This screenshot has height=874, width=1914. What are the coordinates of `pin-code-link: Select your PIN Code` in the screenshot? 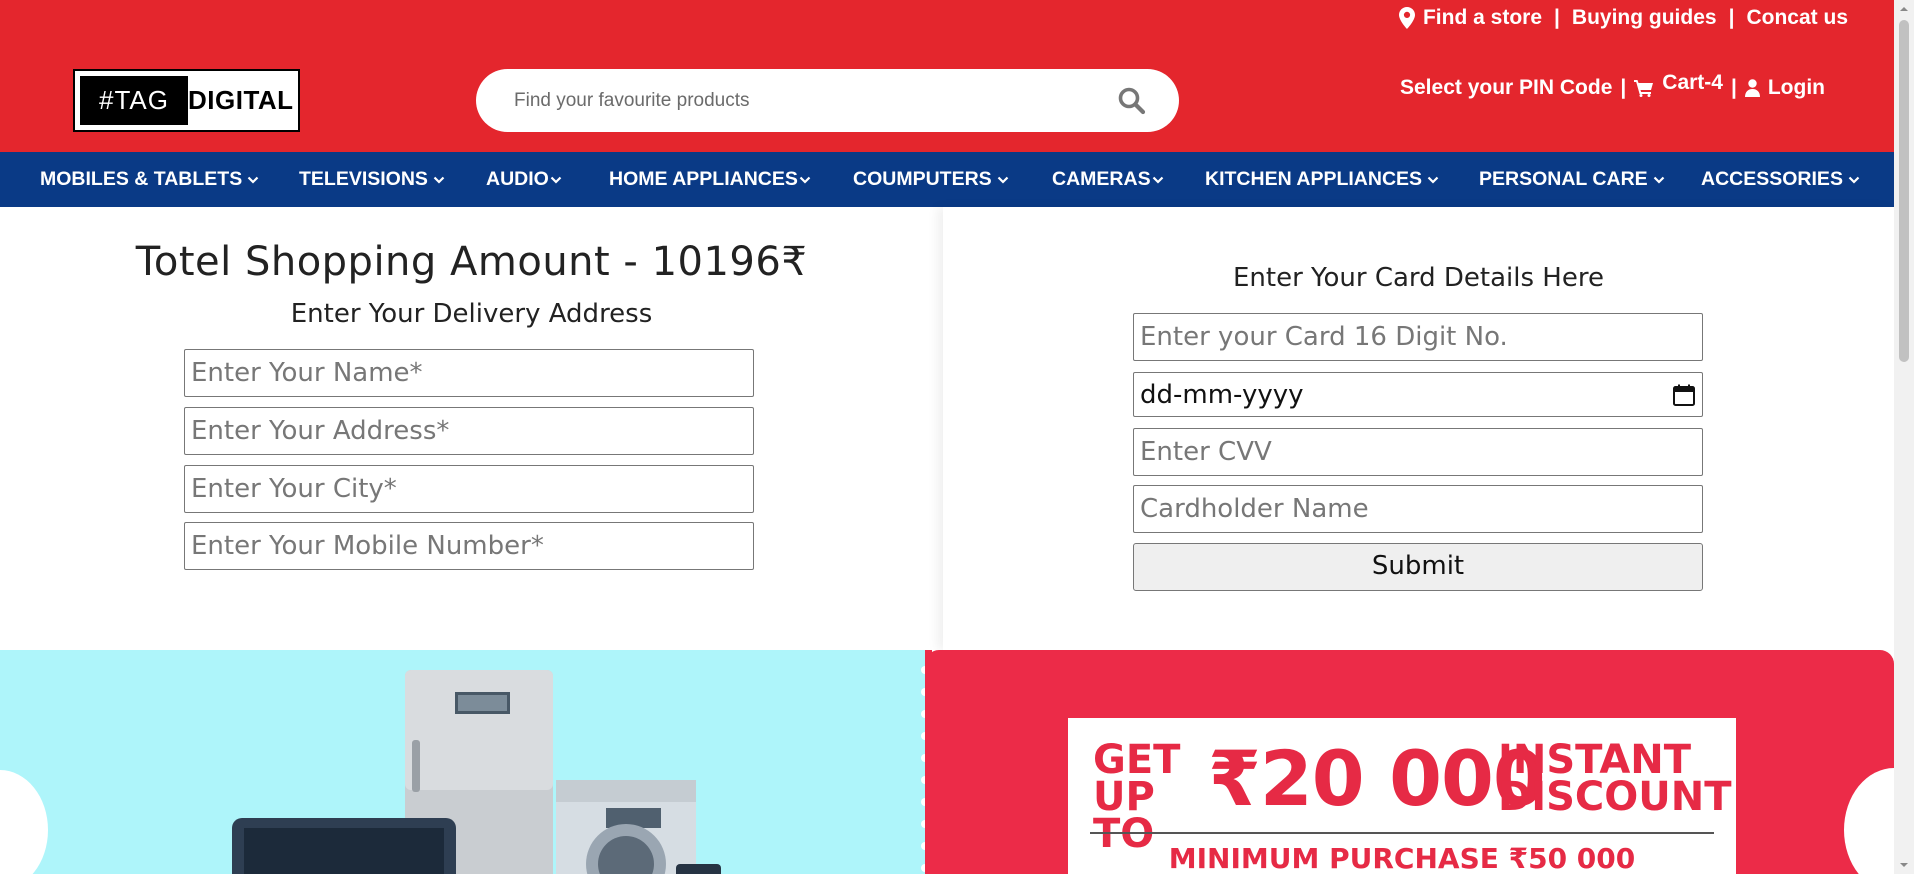 It's located at (1506, 88).